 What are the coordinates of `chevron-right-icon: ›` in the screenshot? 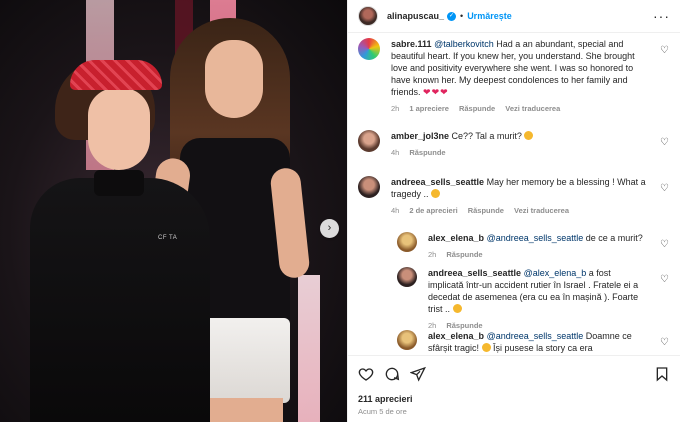 It's located at (329, 228).